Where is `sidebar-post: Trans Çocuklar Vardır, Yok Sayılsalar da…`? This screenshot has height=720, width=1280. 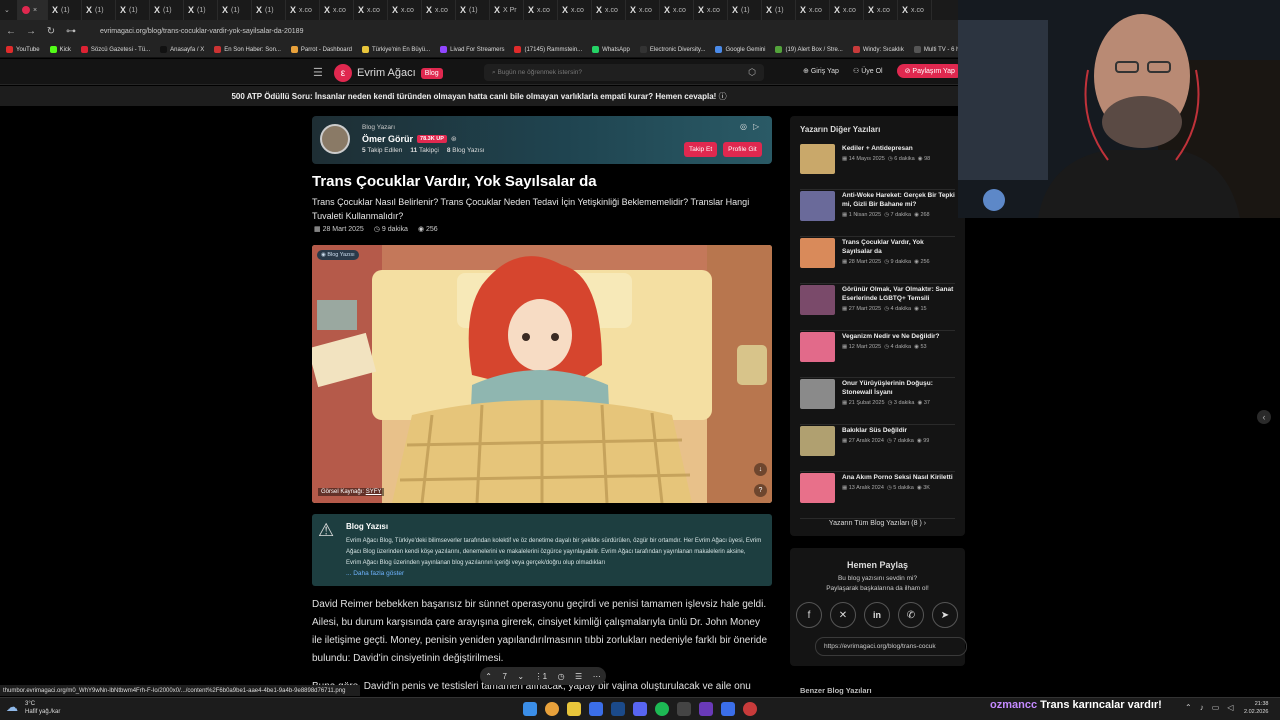 sidebar-post: Trans Çocuklar Vardır, Yok Sayılsalar da… is located at coordinates (877, 261).